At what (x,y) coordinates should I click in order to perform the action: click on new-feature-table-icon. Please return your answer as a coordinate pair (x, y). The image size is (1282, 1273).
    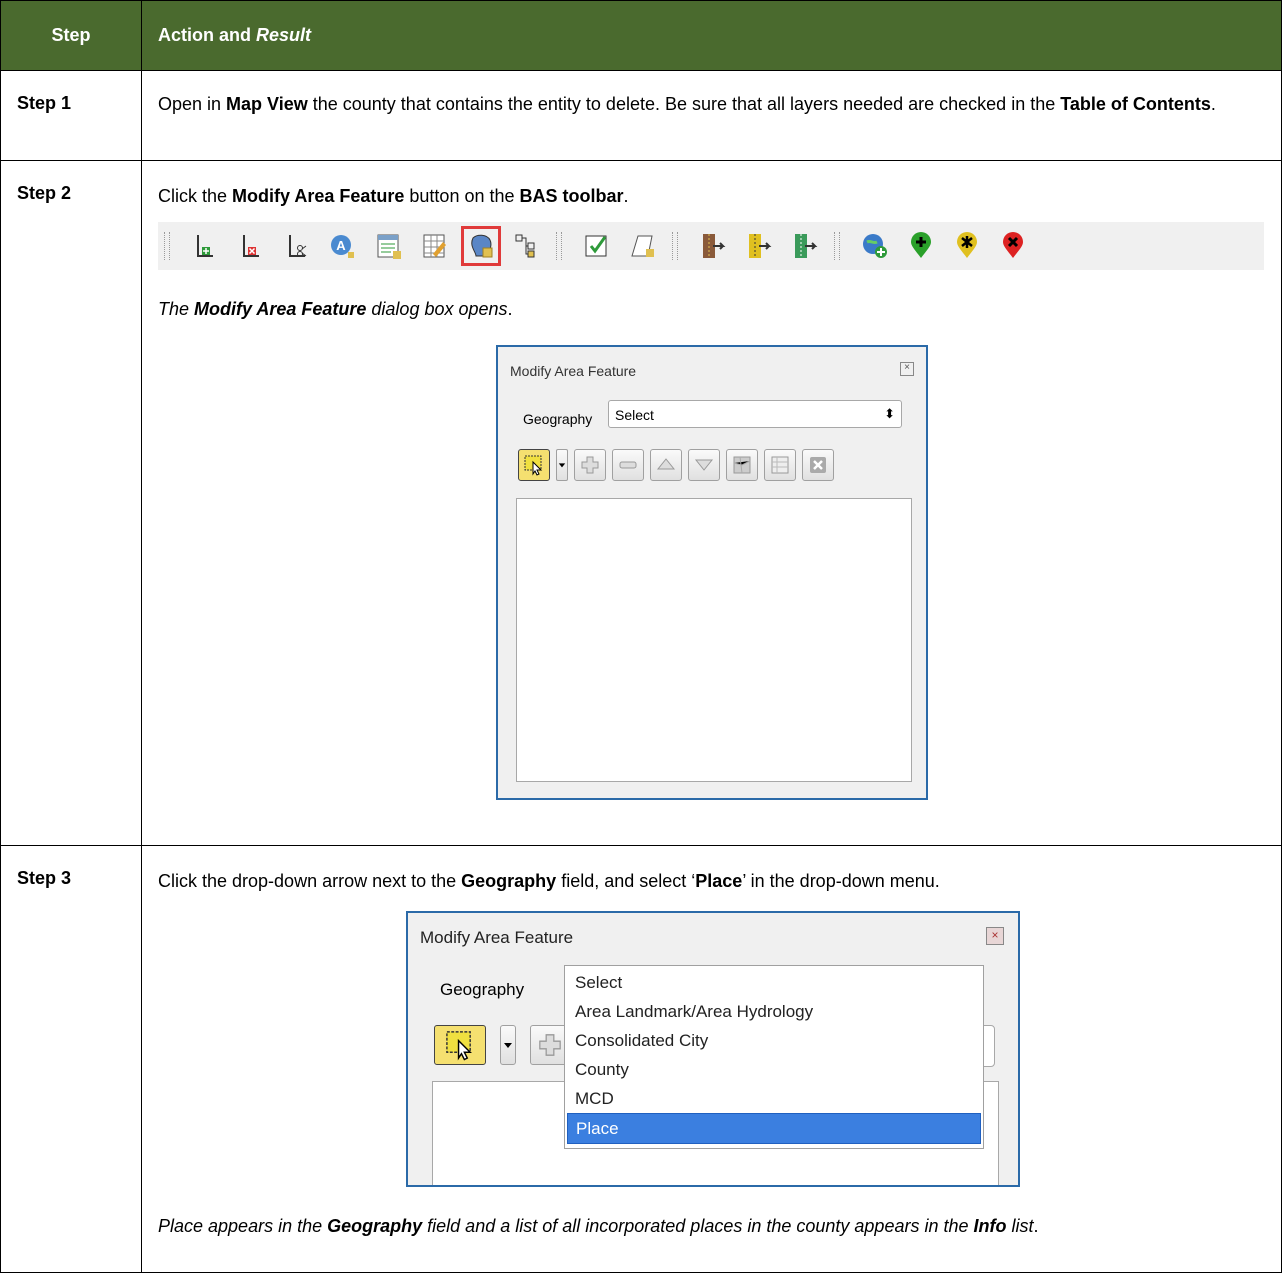
    Looking at the image, I should click on (389, 246).